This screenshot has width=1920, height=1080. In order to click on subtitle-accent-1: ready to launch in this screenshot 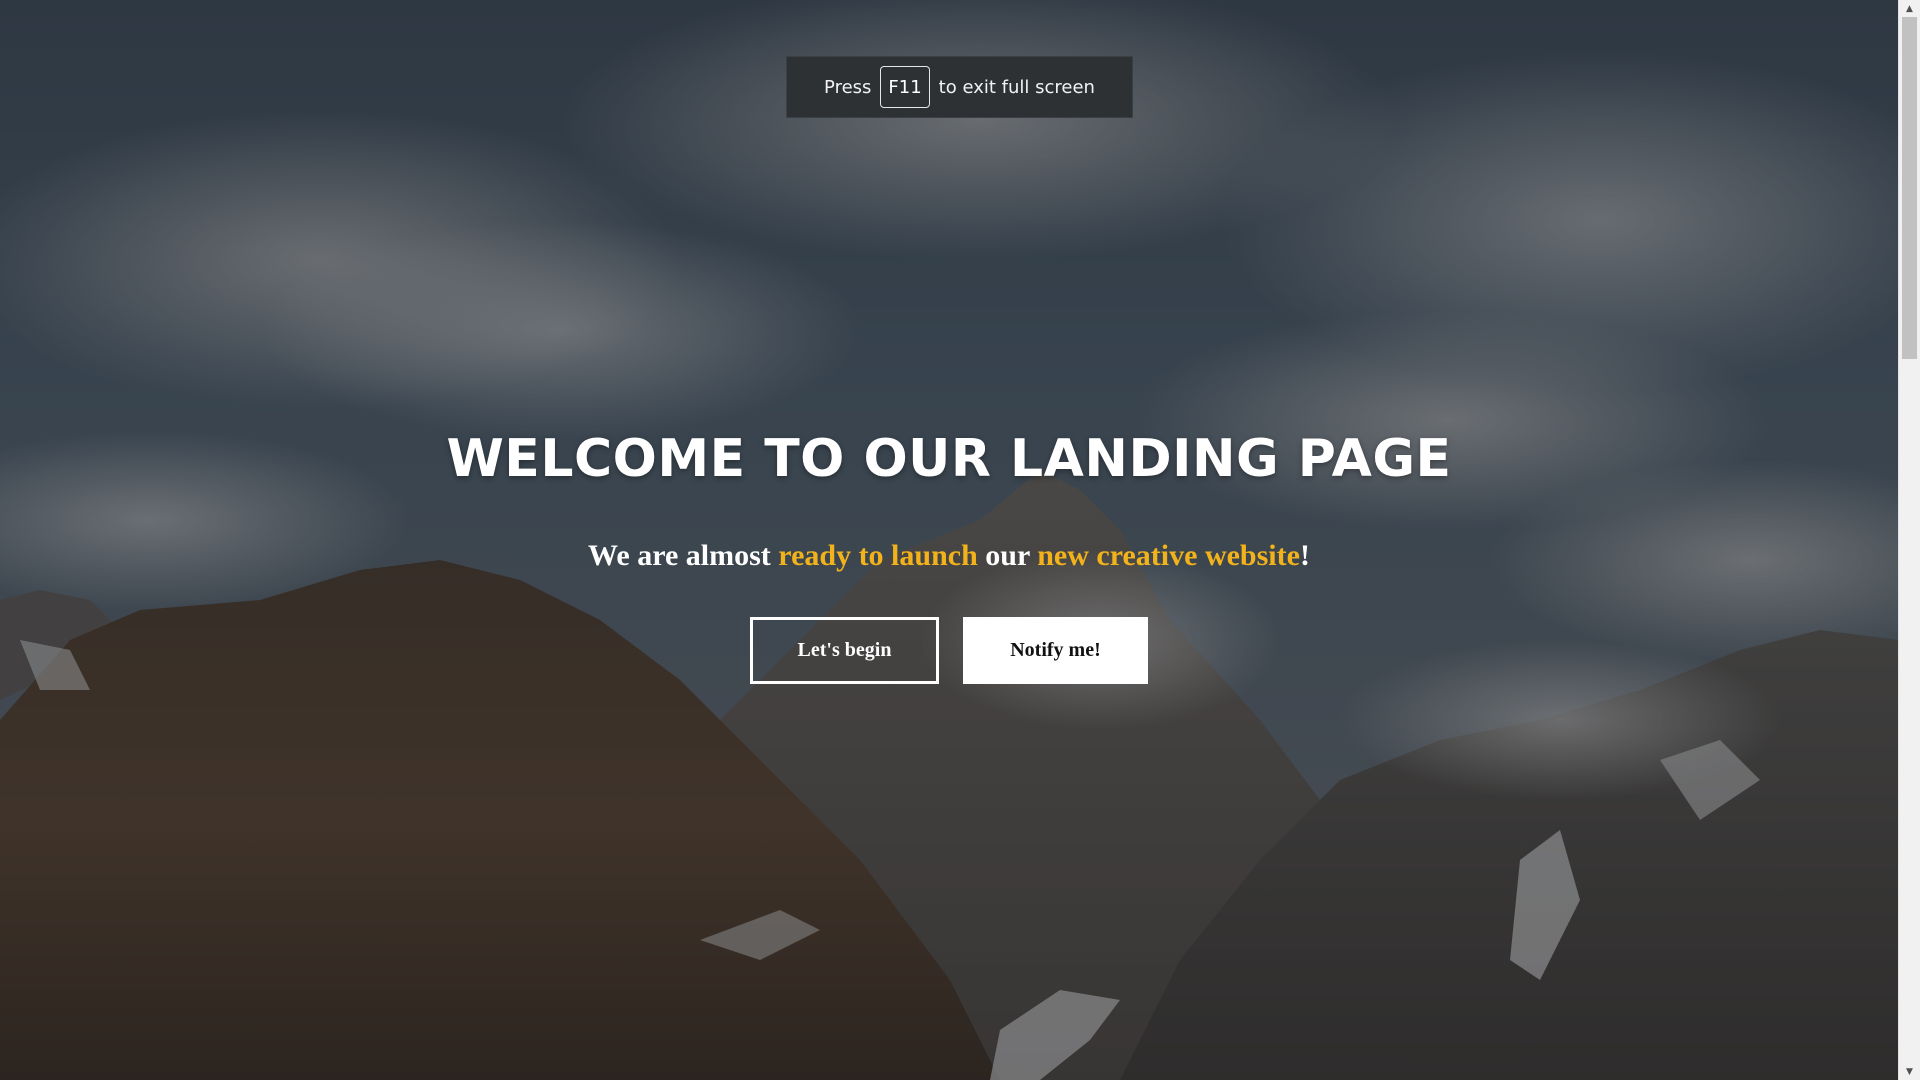, I will do `click(878, 555)`.